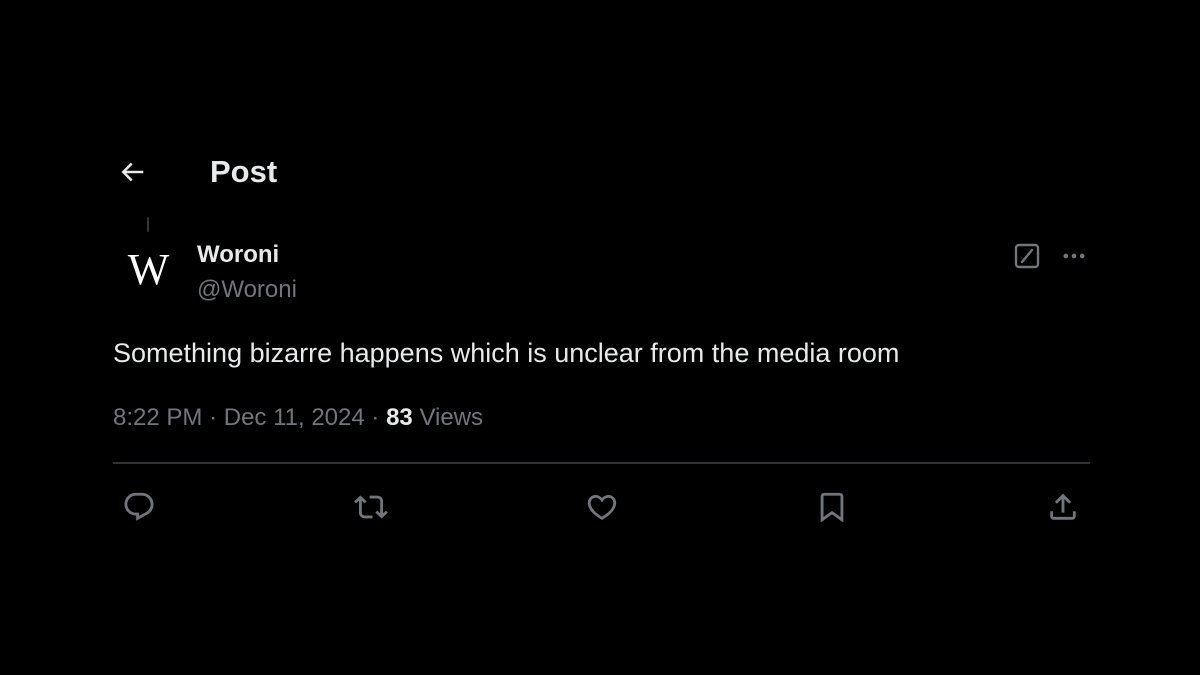  I want to click on avatar-logo-letter: W, so click(148, 269).